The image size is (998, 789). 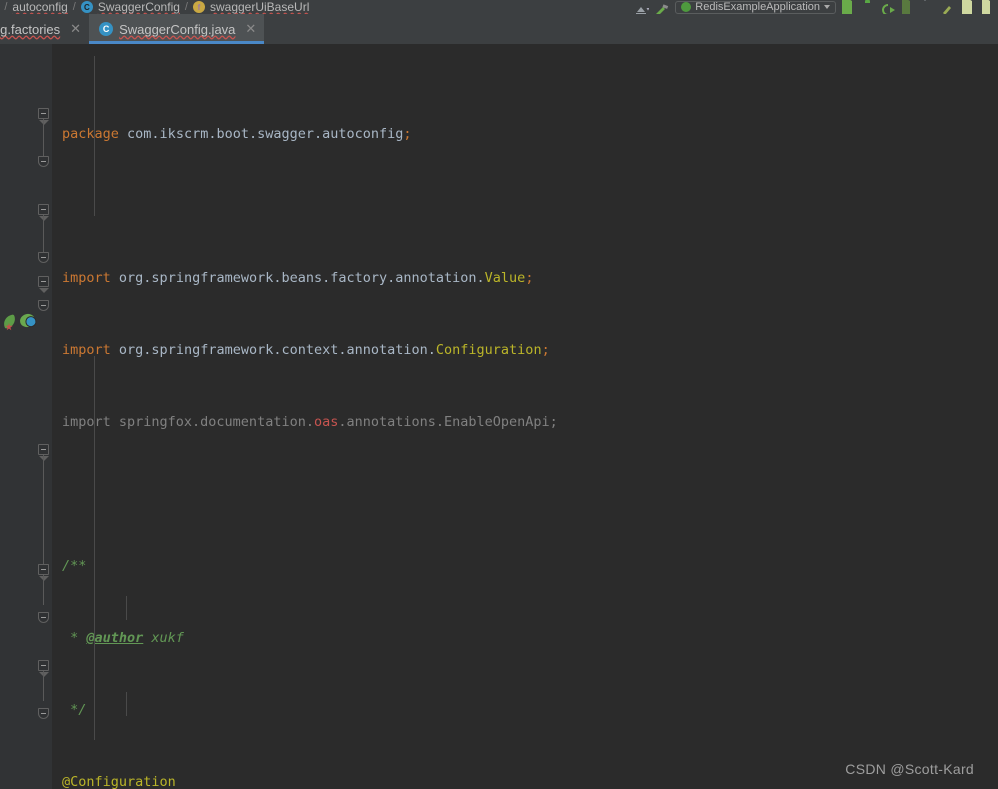 What do you see at coordinates (198, 7) in the screenshot?
I see `field-icon: f` at bounding box center [198, 7].